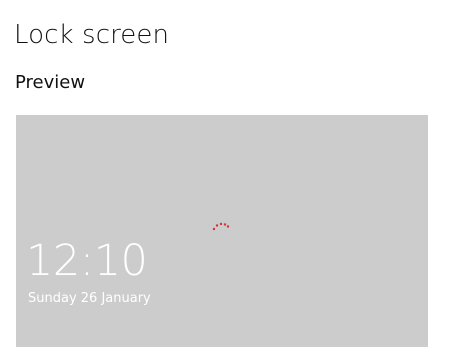  I want to click on clock-date: Sunday 26 January, so click(89, 298).